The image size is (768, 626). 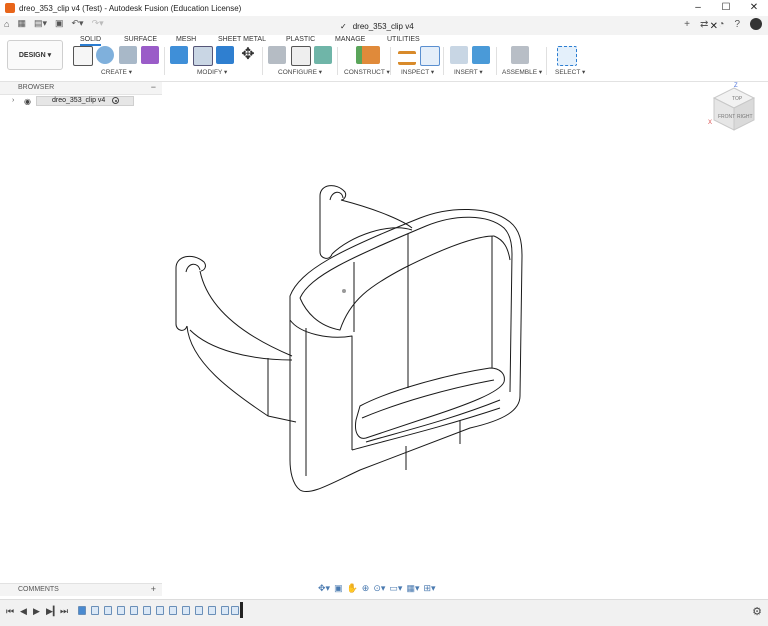 I want to click on create-label: CREATE, so click(x=114, y=72).